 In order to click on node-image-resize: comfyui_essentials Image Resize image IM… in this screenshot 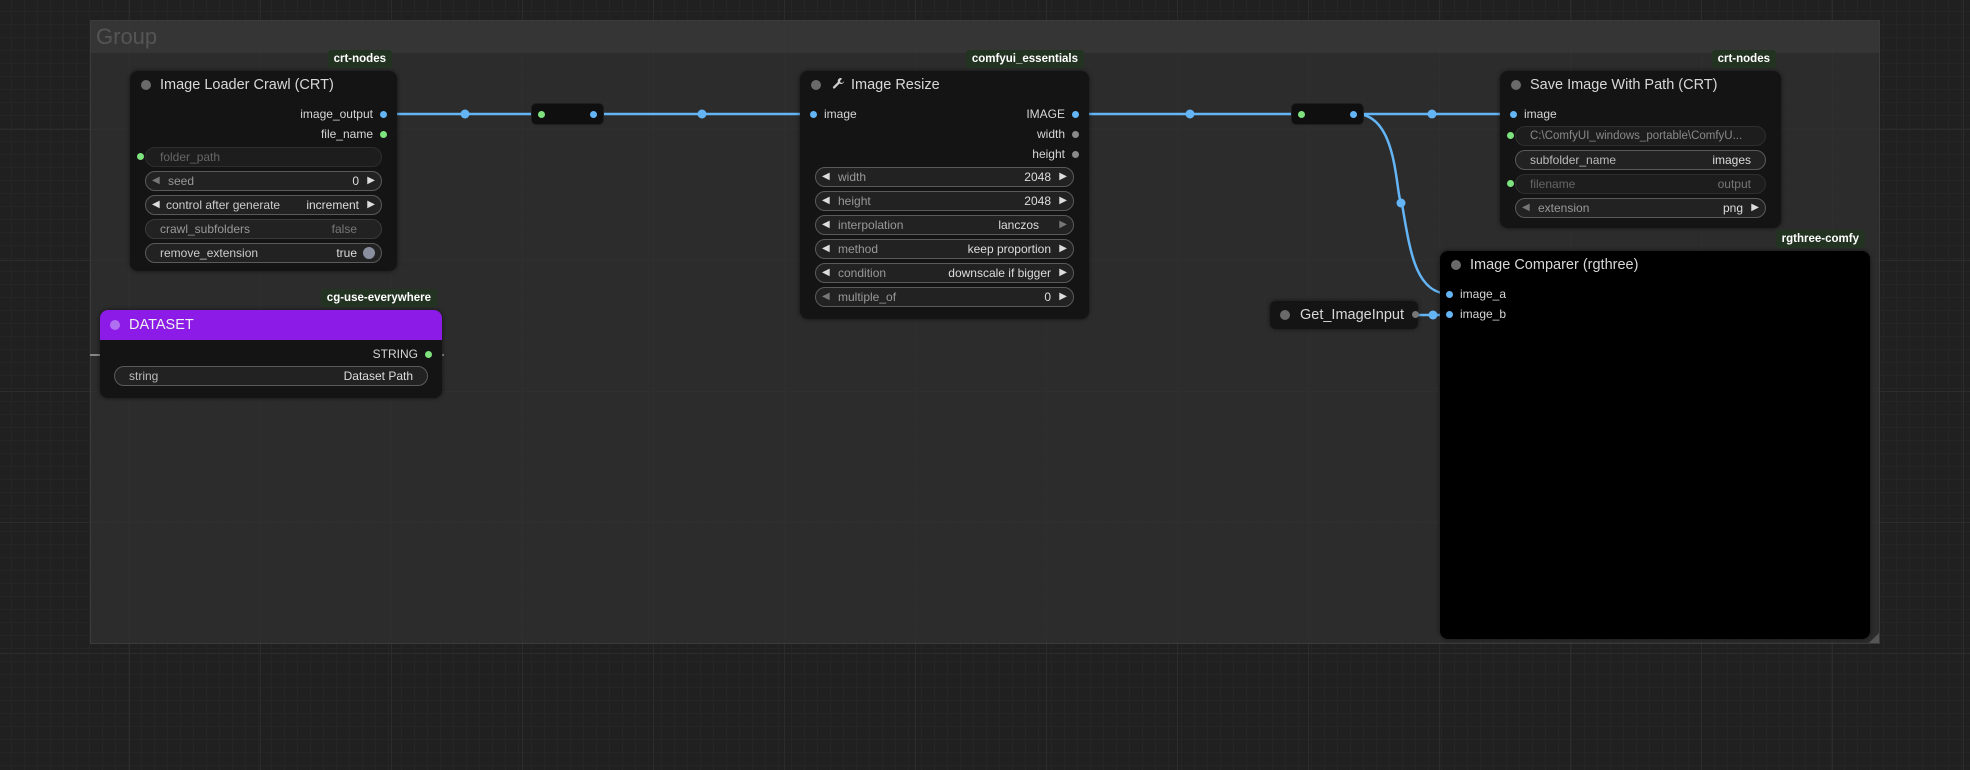, I will do `click(944, 184)`.